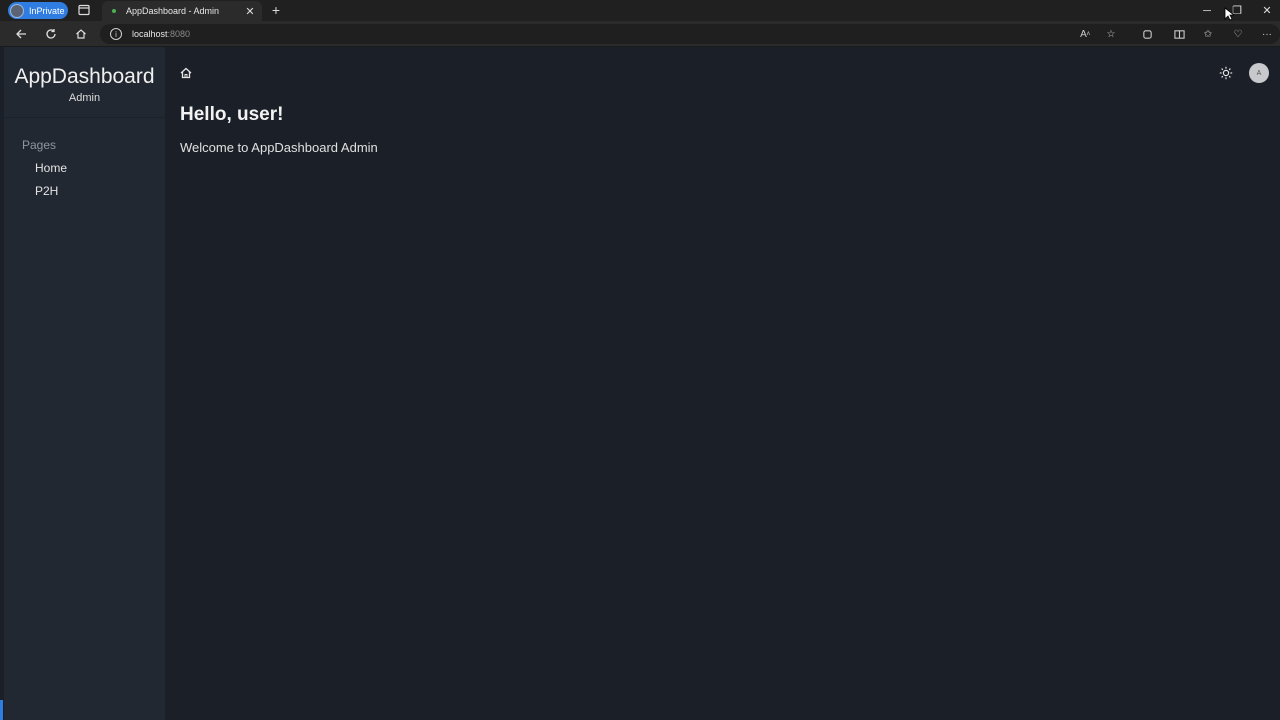  What do you see at coordinates (21, 34) in the screenshot?
I see `back-icon` at bounding box center [21, 34].